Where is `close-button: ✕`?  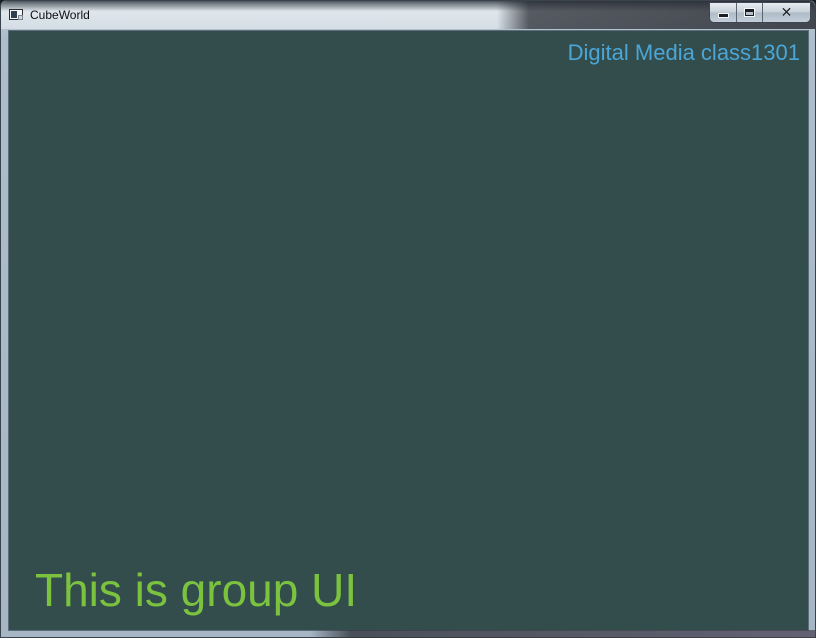
close-button: ✕ is located at coordinates (786, 12).